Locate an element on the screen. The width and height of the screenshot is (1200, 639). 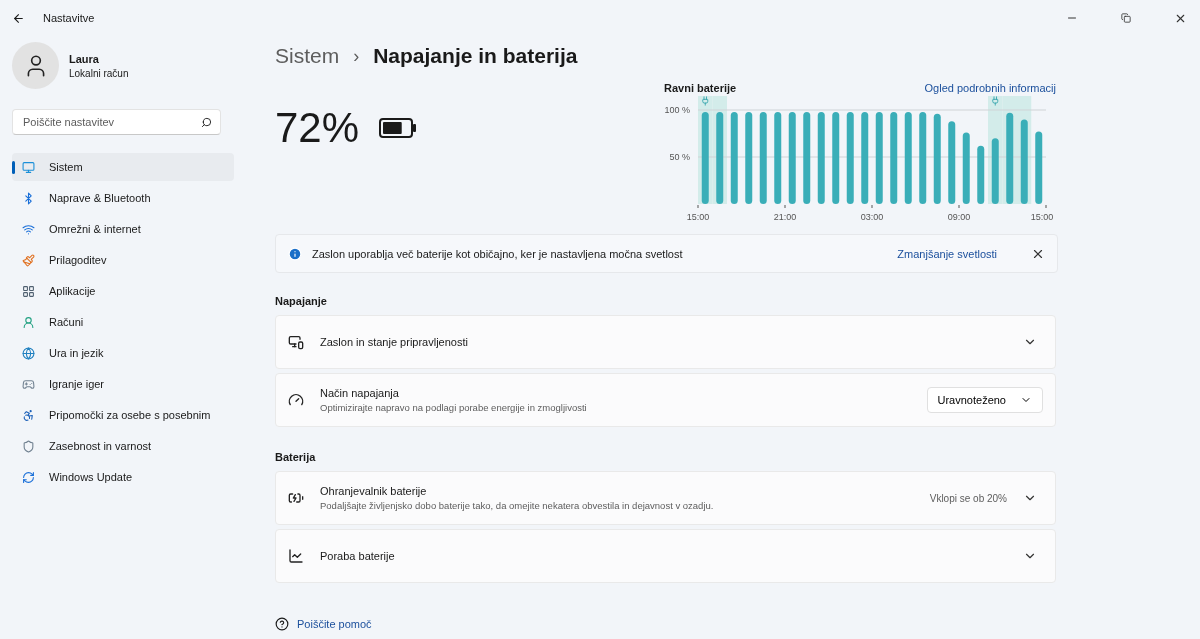
brush-icon is located at coordinates (28, 260).